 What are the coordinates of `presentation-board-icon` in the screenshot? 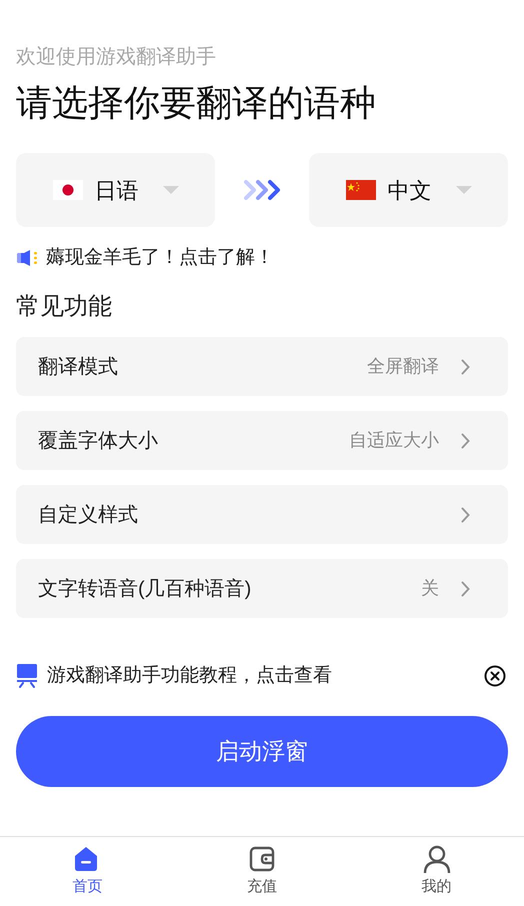 It's located at (27, 676).